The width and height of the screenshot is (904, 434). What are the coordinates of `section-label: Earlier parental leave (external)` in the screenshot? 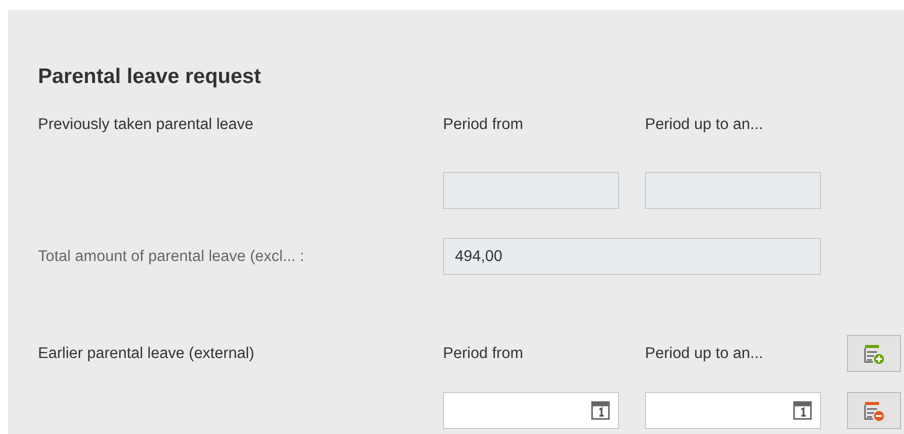 It's located at (147, 353).